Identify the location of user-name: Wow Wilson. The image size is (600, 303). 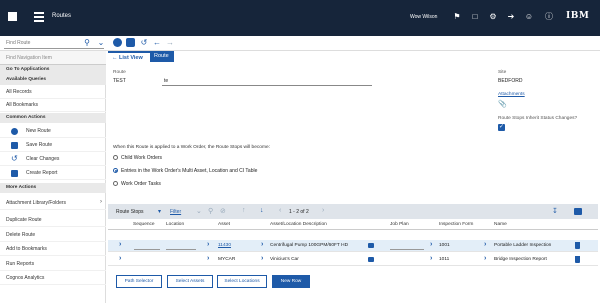
(423, 17).